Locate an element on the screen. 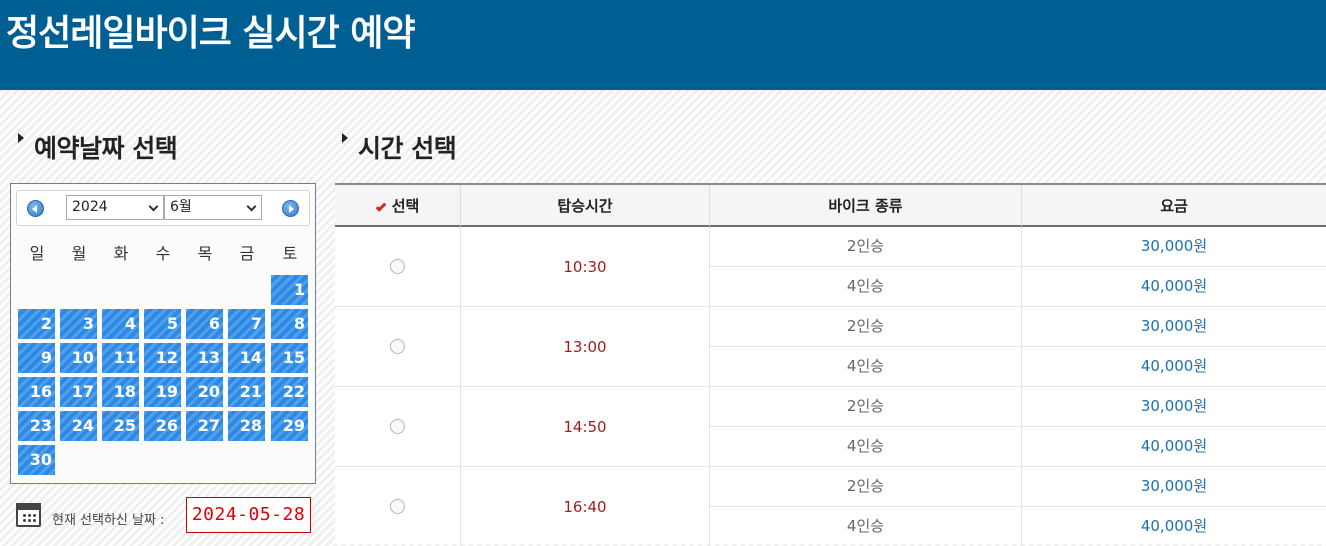 The width and height of the screenshot is (1326, 546). calendar-day: 19 is located at coordinates (162, 392).